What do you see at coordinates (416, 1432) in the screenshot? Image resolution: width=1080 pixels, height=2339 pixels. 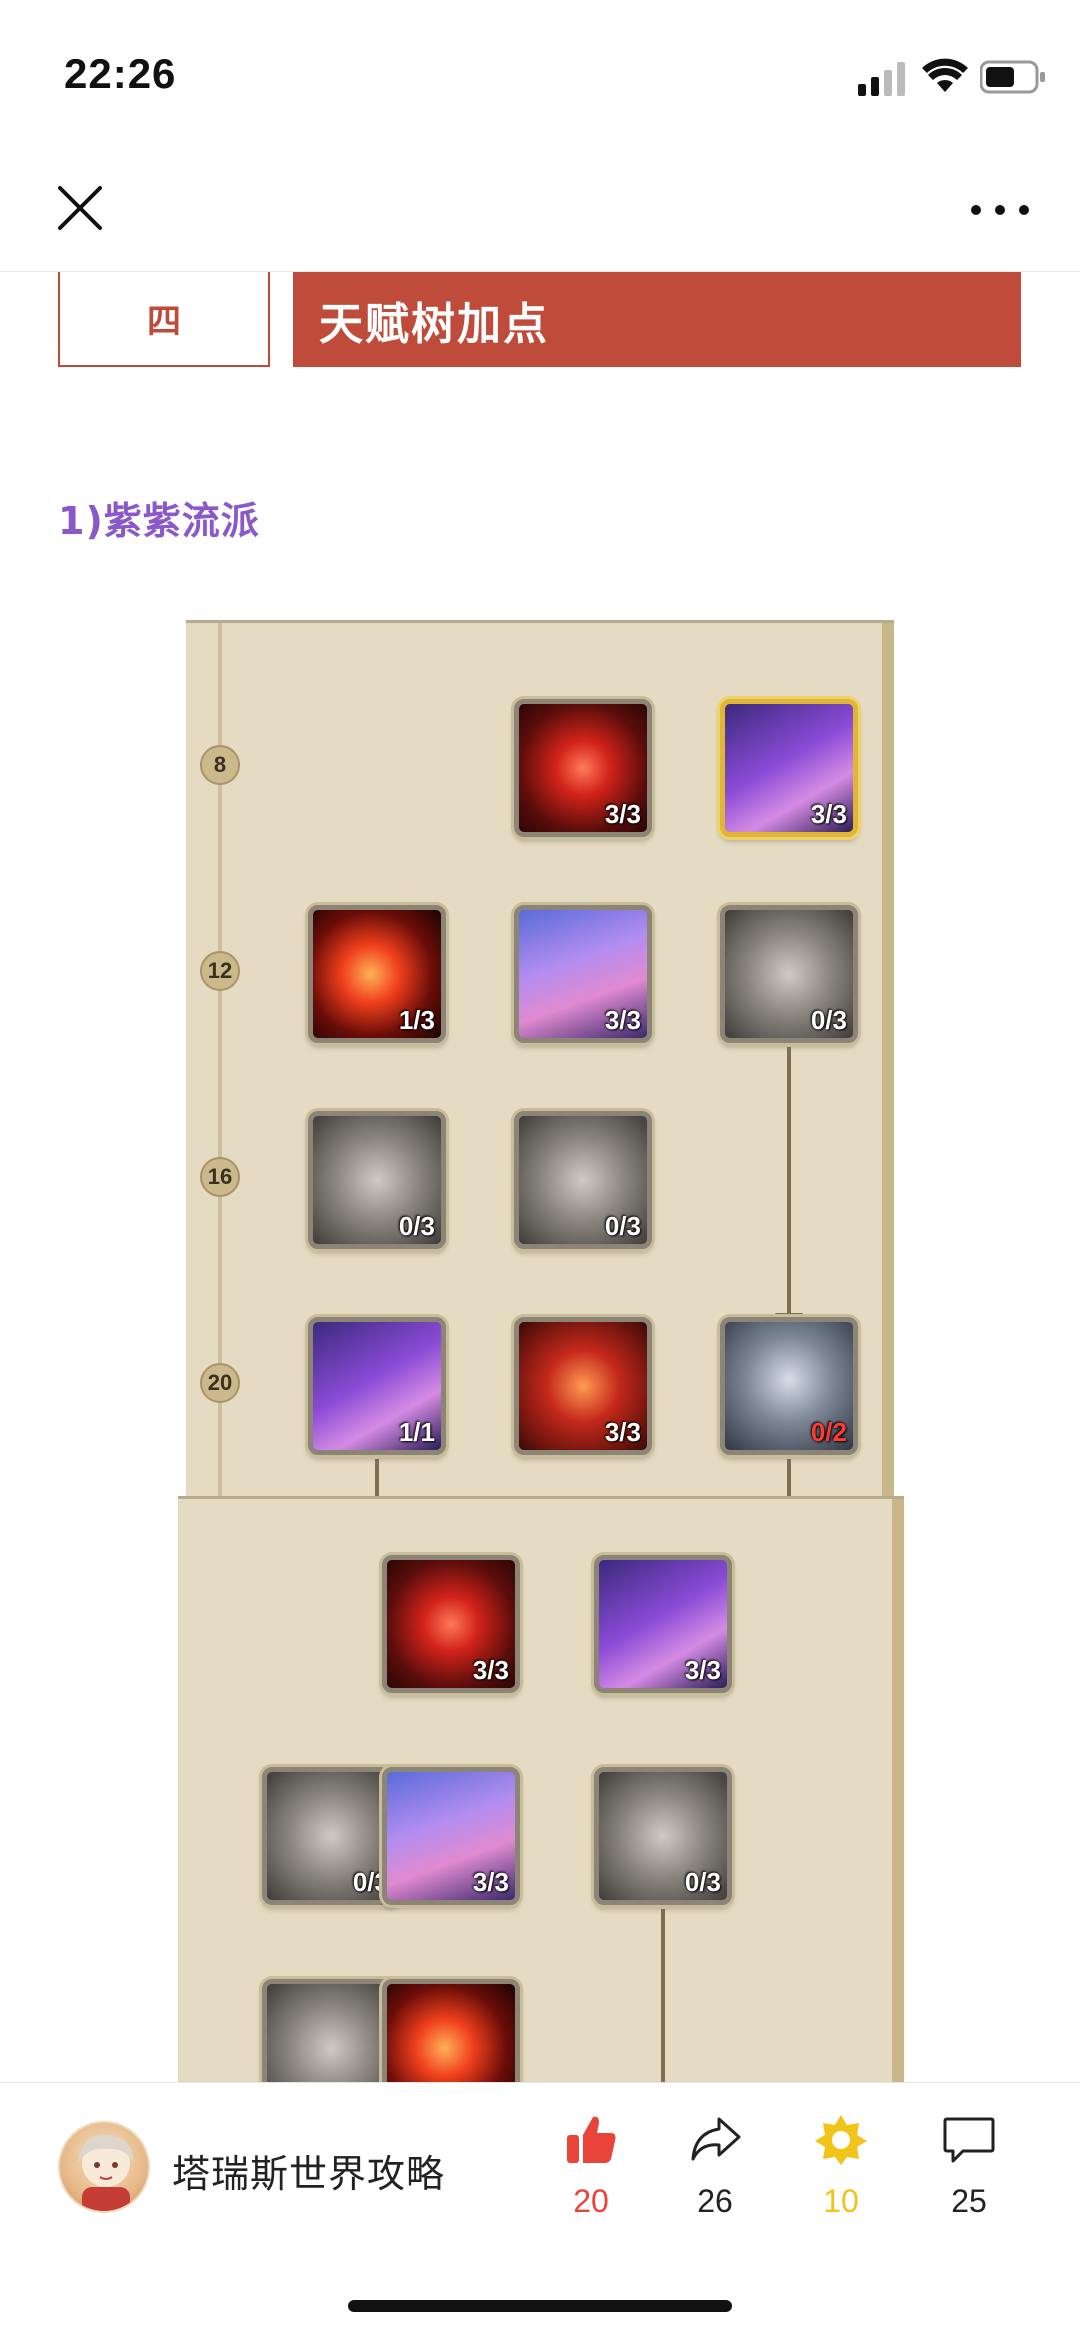 I see `skill-count: 1/1` at bounding box center [416, 1432].